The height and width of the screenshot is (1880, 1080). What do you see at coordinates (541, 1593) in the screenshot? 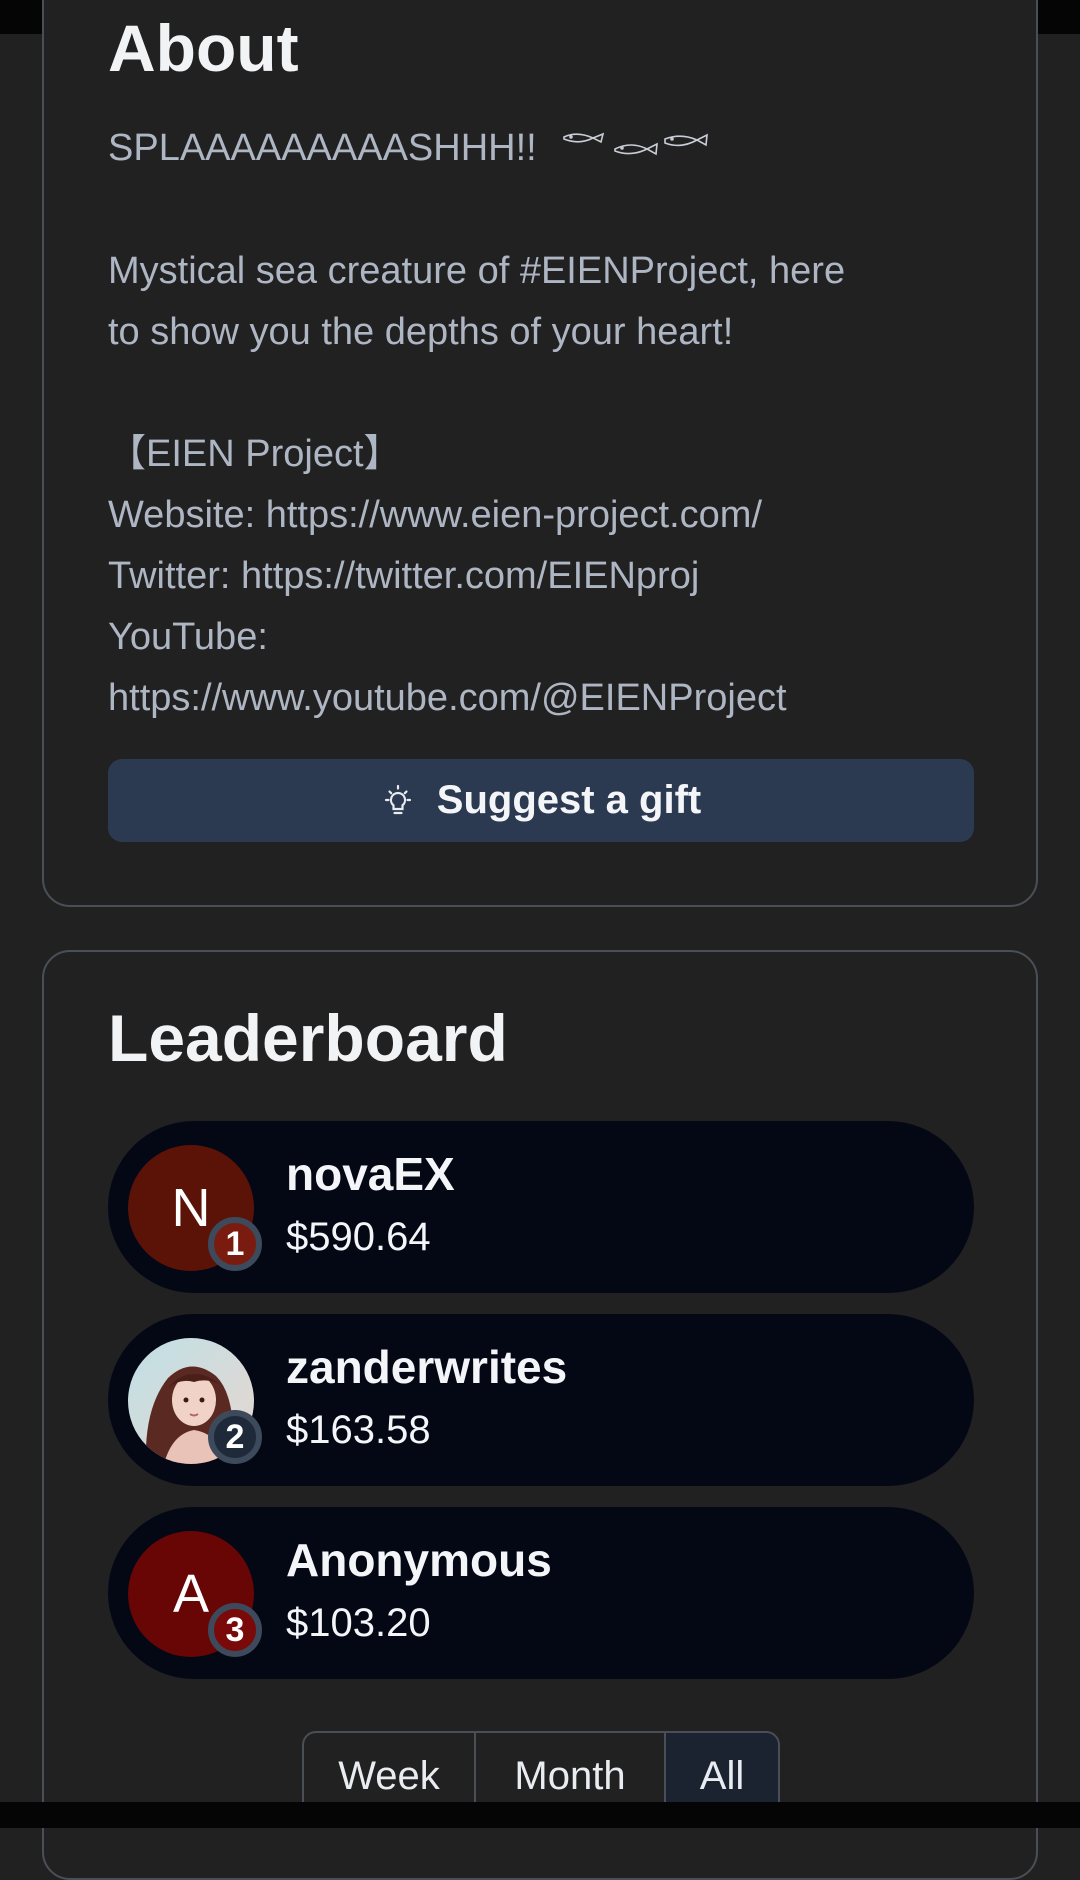
I see `leaderboard-row: A 3 Anonymous $103.20` at bounding box center [541, 1593].